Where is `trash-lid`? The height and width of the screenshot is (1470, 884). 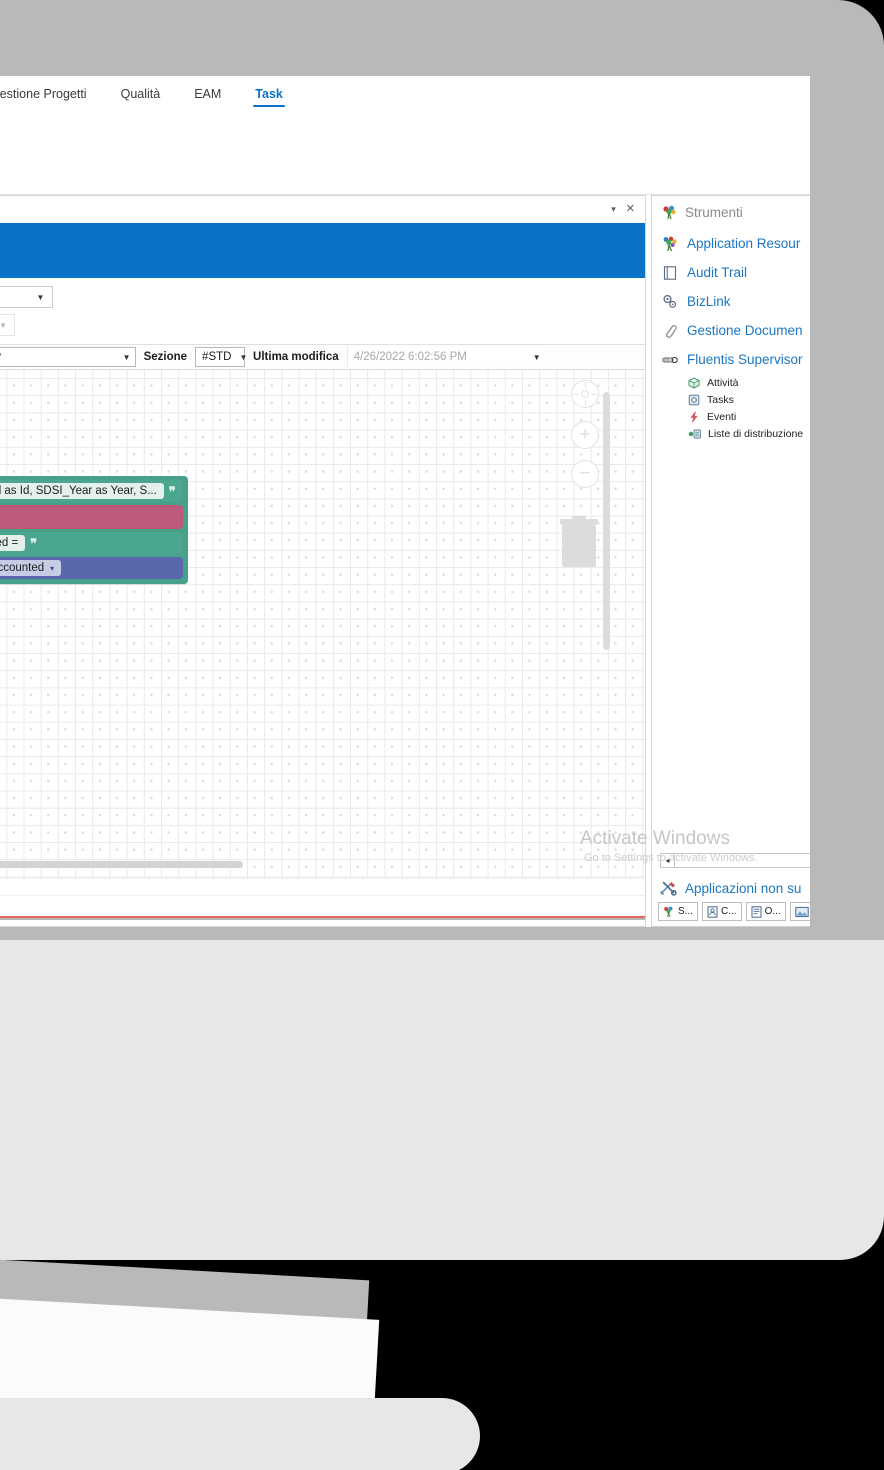 trash-lid is located at coordinates (579, 520).